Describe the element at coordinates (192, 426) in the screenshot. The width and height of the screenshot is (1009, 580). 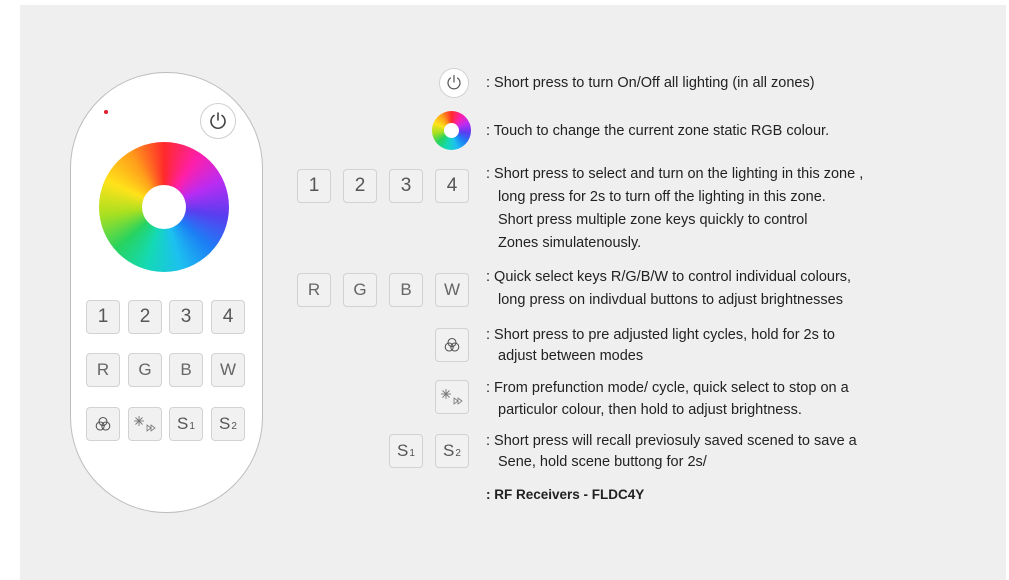
I see `scene-key-1-sub: 1` at that location.